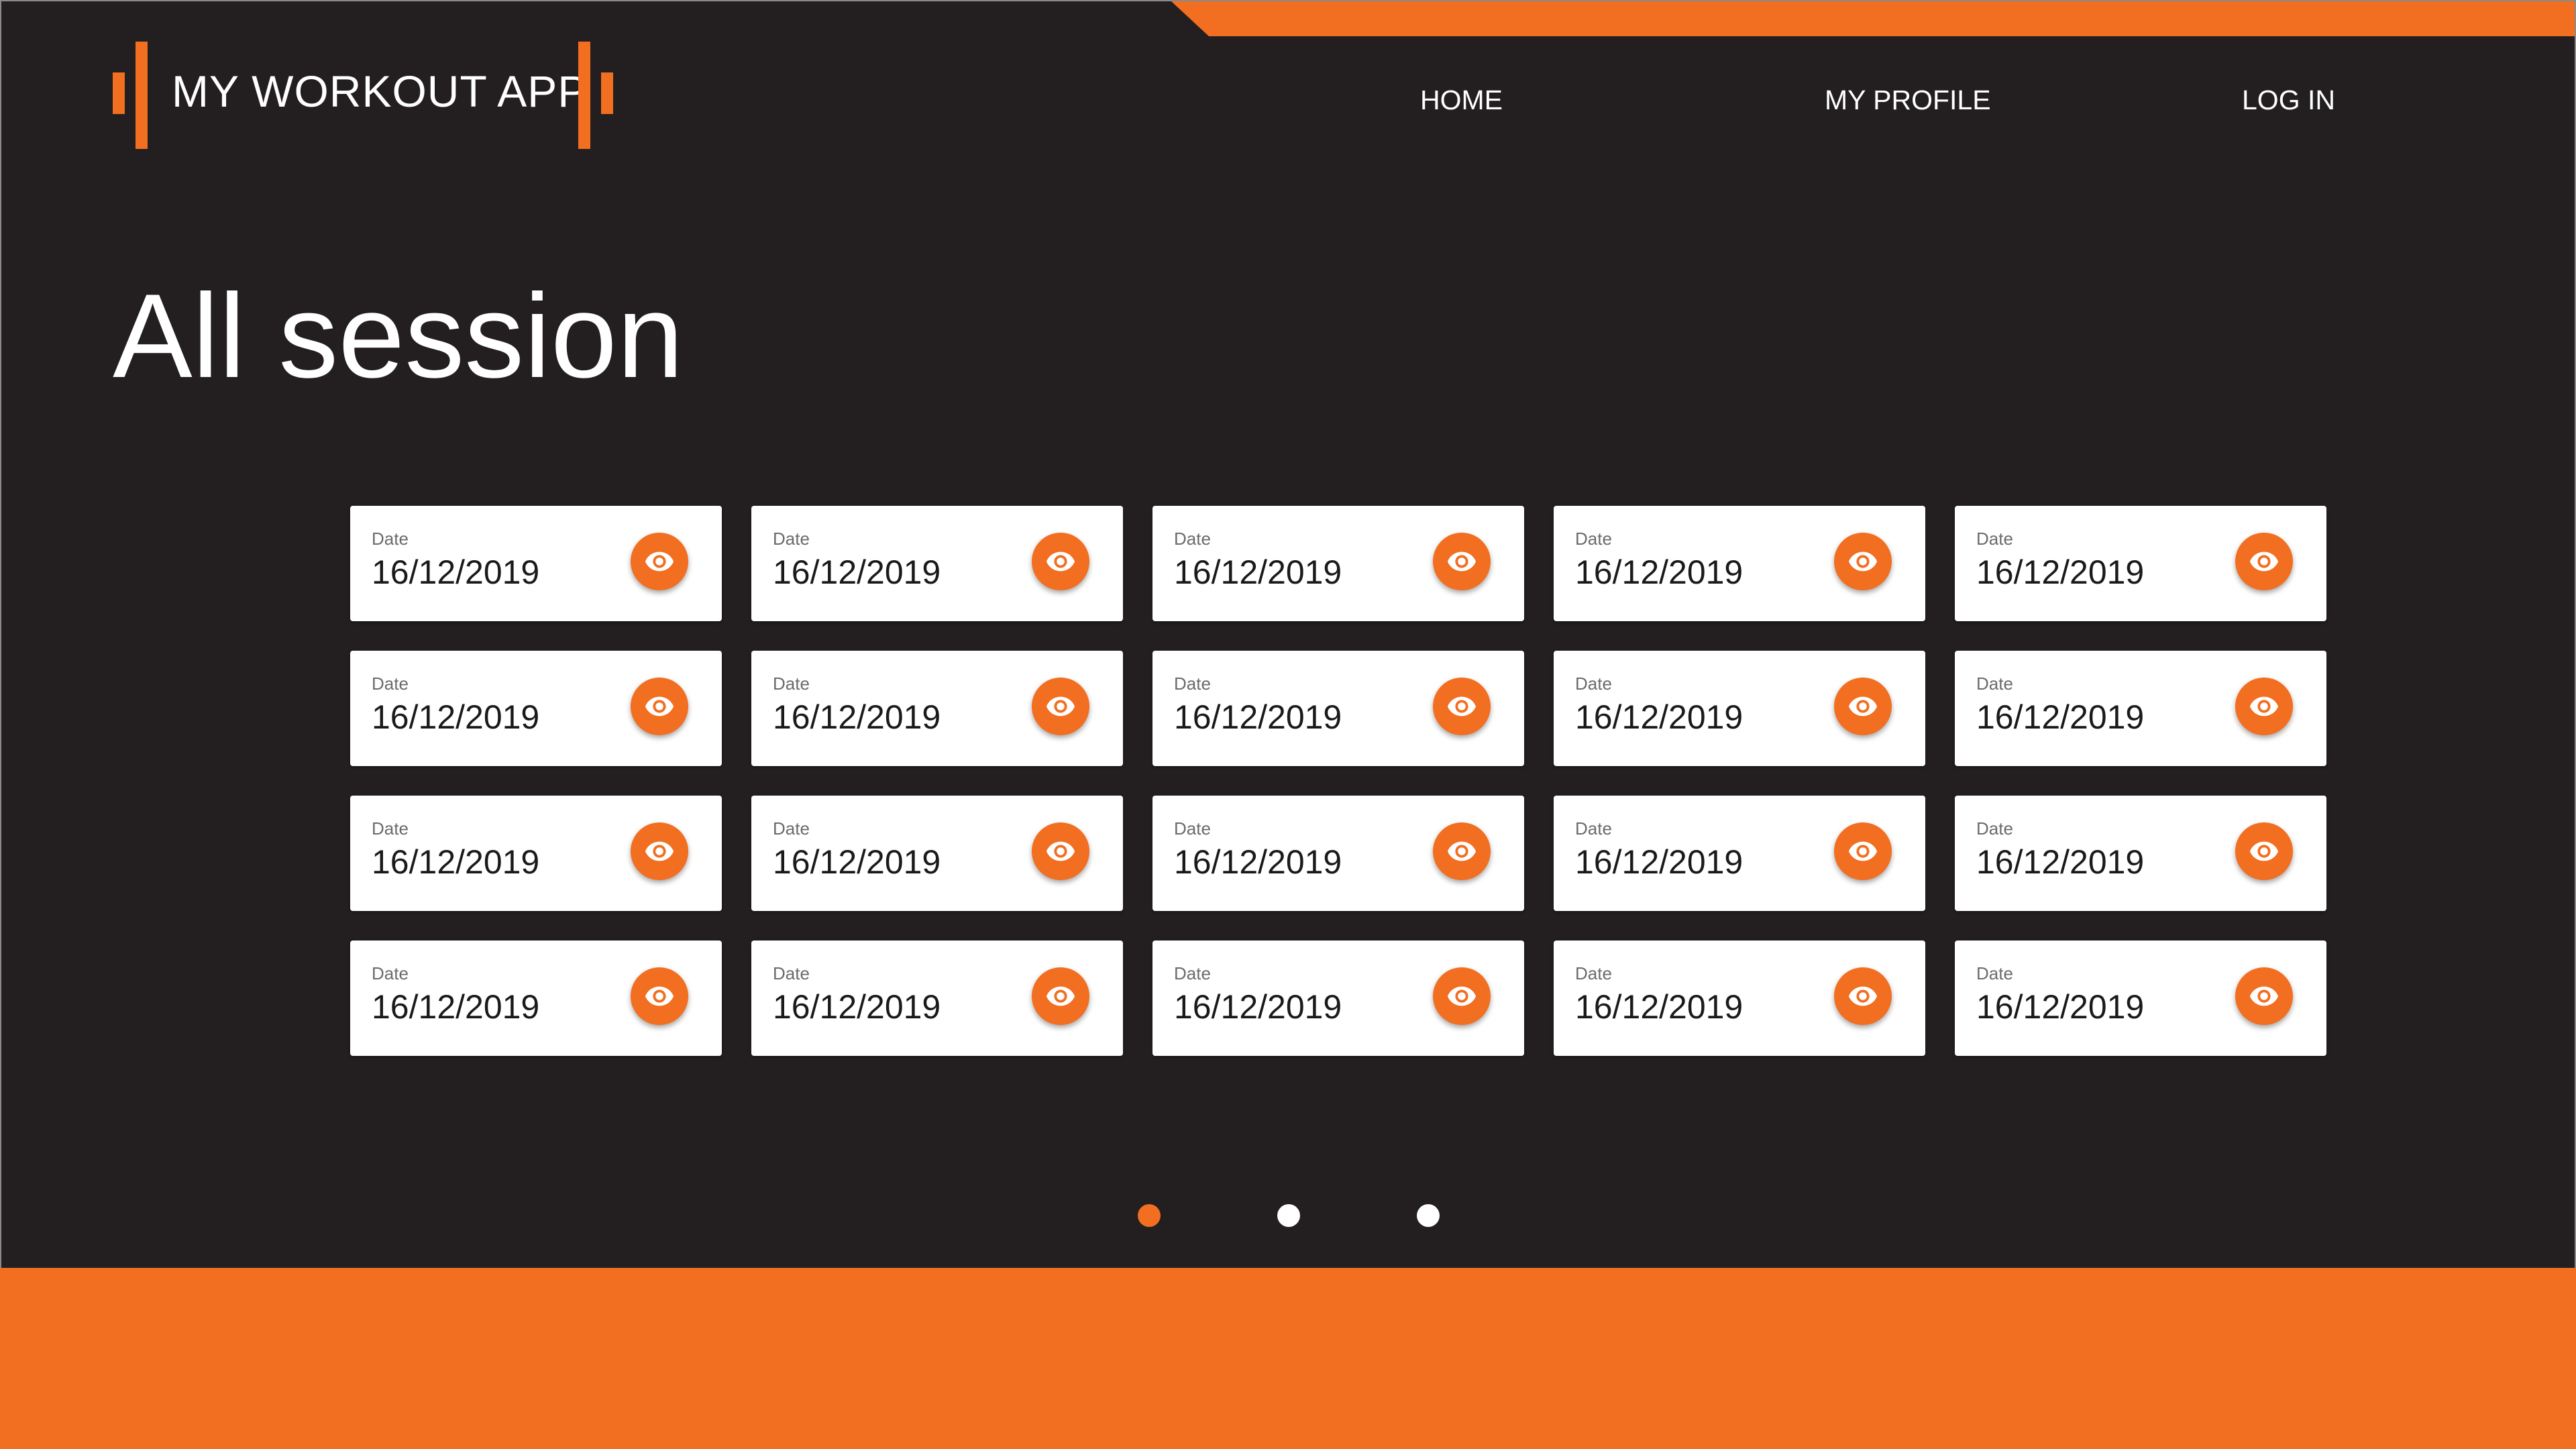 This screenshot has height=1449, width=2576. Describe the element at coordinates (607, 93) in the screenshot. I see `logo-bar-right-short` at that location.